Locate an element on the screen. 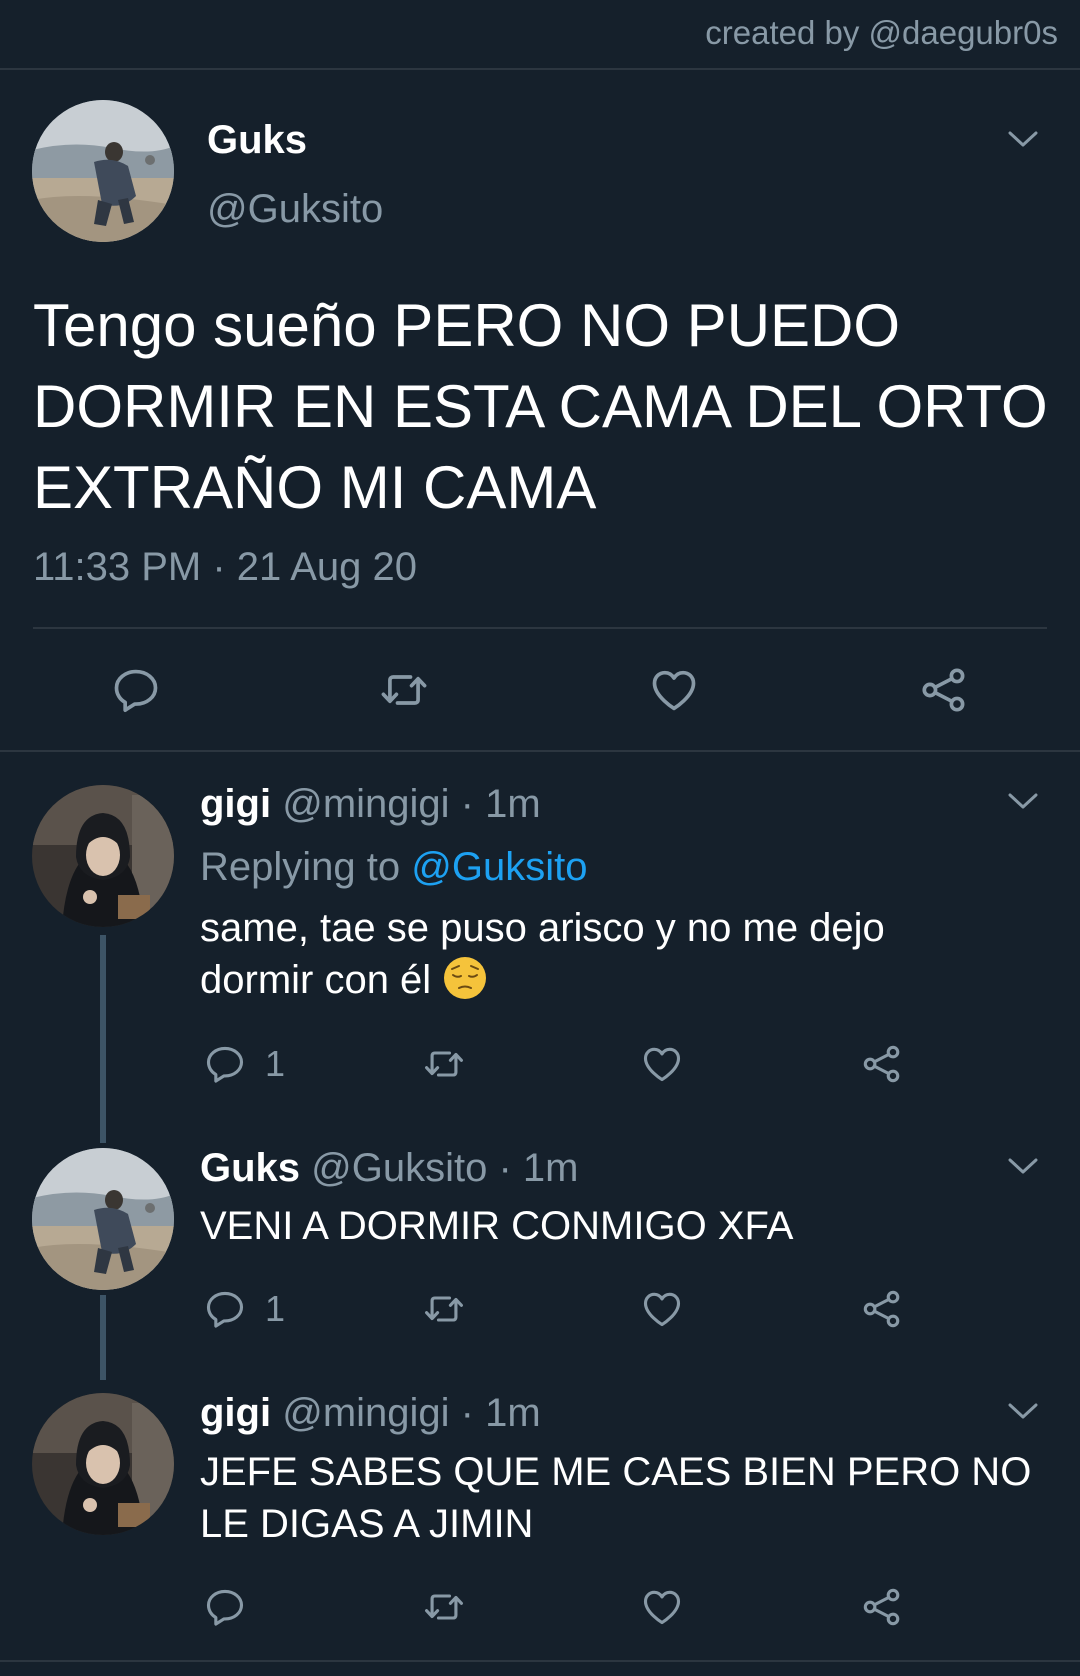 The image size is (1080, 1676). top-divider is located at coordinates (540, 69).